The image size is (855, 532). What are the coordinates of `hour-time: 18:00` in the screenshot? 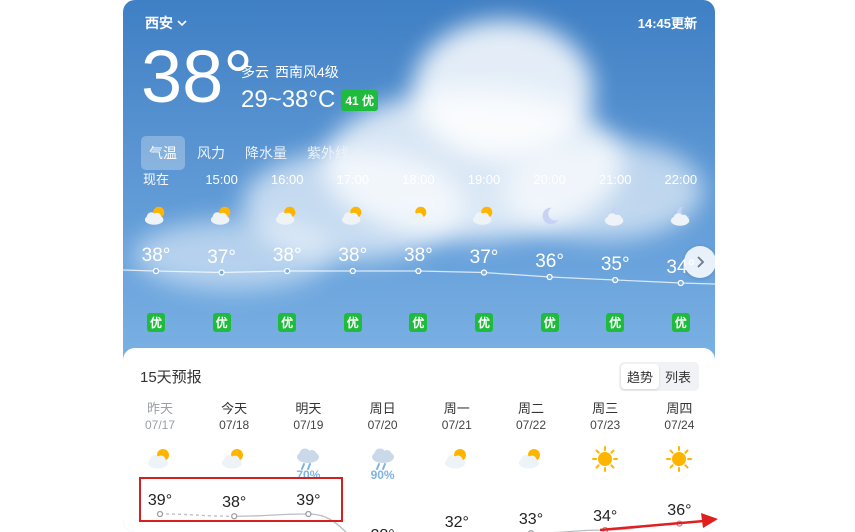 It's located at (418, 179).